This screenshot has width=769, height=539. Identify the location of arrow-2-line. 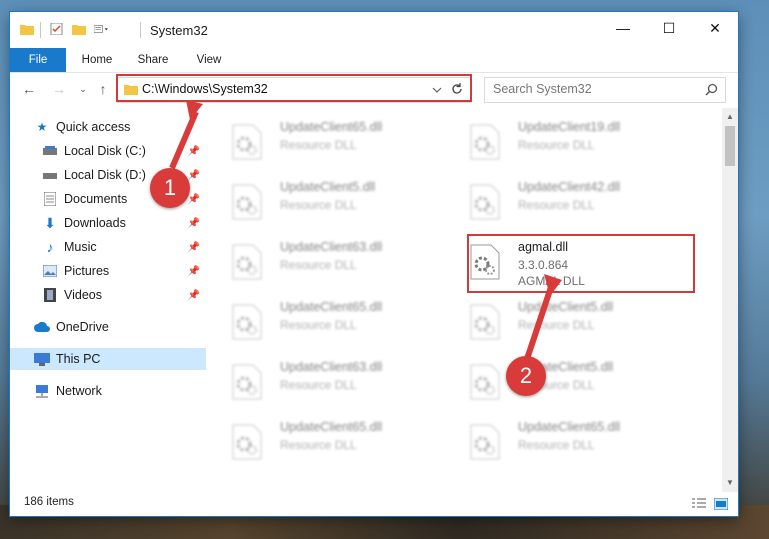
(539, 323).